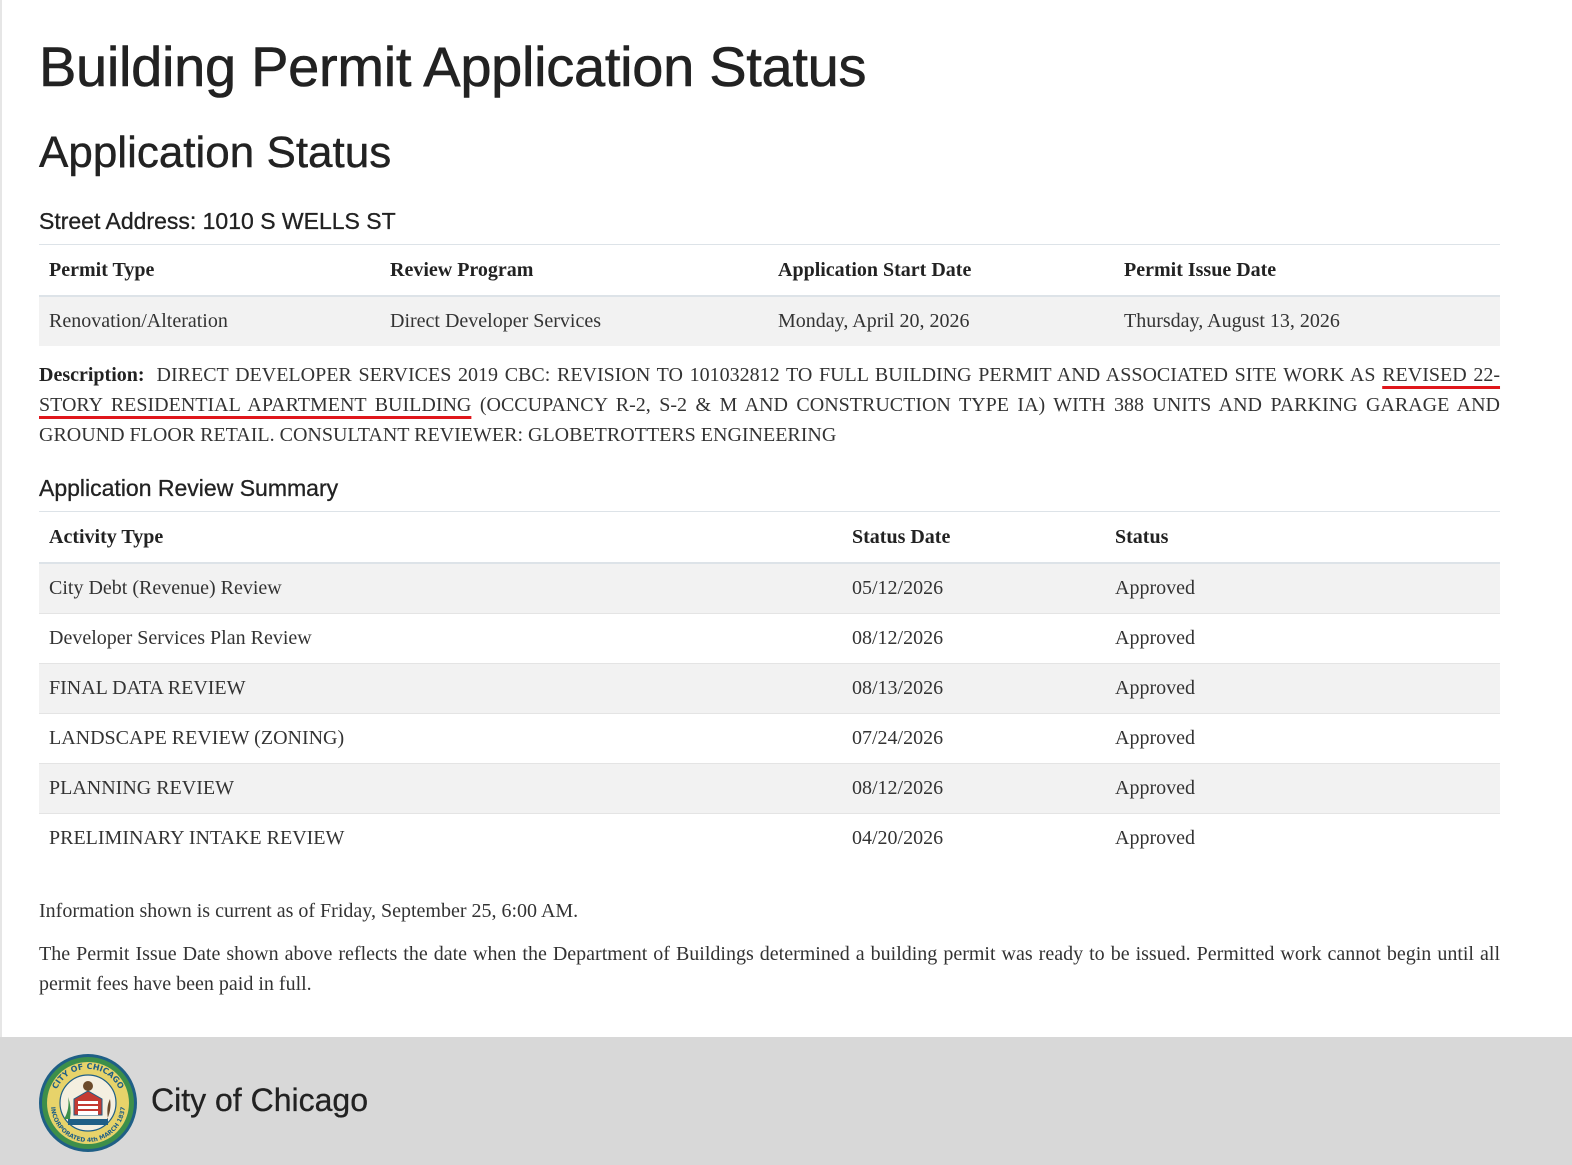 The width and height of the screenshot is (1572, 1165). What do you see at coordinates (973, 738) in the screenshot?
I see `status-date: 07/24/2026` at bounding box center [973, 738].